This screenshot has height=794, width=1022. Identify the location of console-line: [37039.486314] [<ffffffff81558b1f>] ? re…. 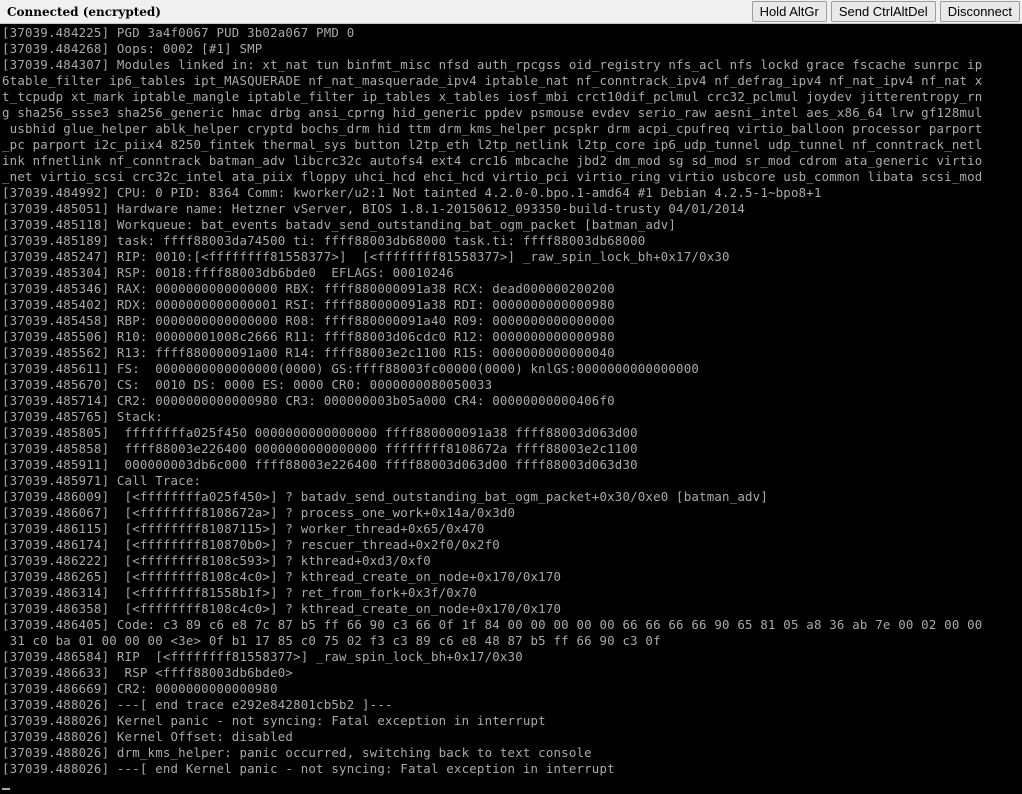
(239, 592).